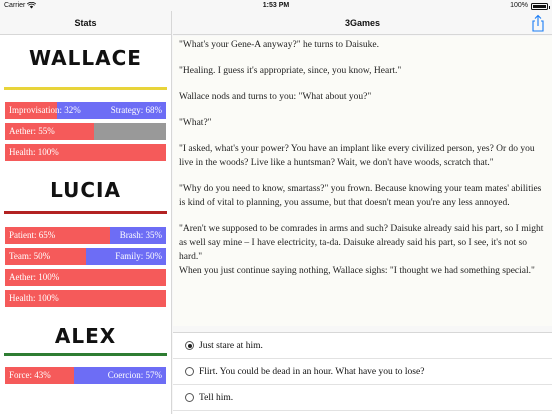 This screenshot has height=414, width=552. I want to click on stat-left-label: Force: 43%, so click(30, 375).